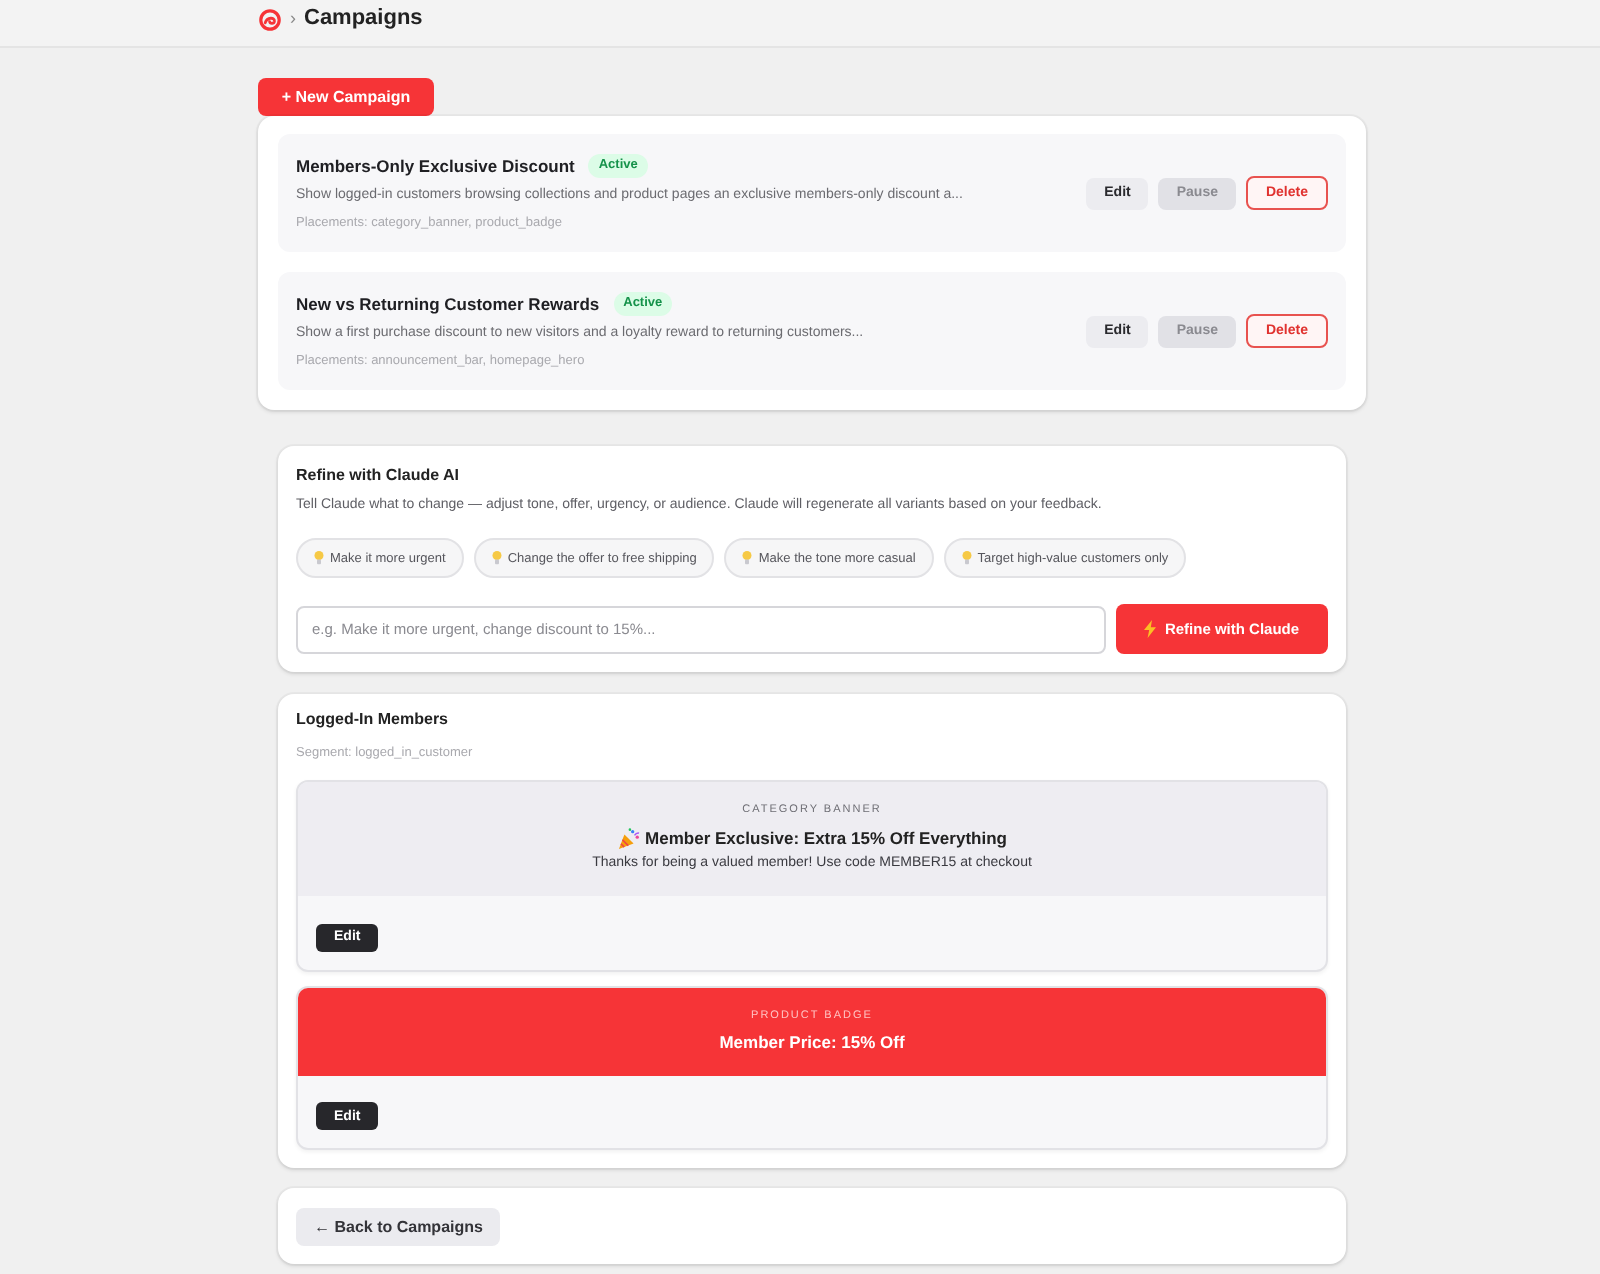 The image size is (1600, 1274). Describe the element at coordinates (363, 19) in the screenshot. I see `page-title: Campaigns` at that location.